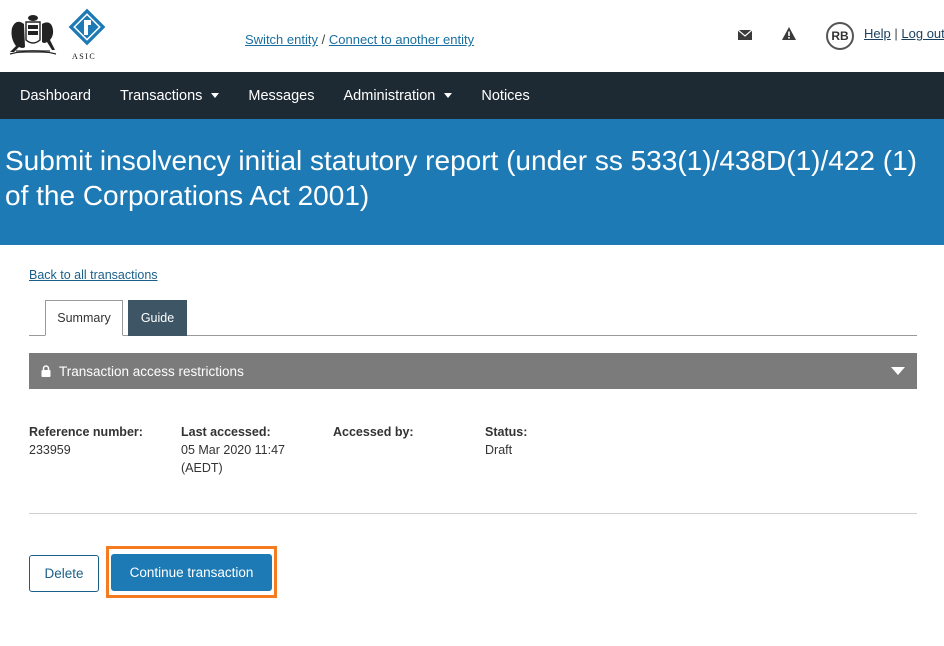  Describe the element at coordinates (226, 432) in the screenshot. I see `last-accessed-label: Last accessed:` at that location.